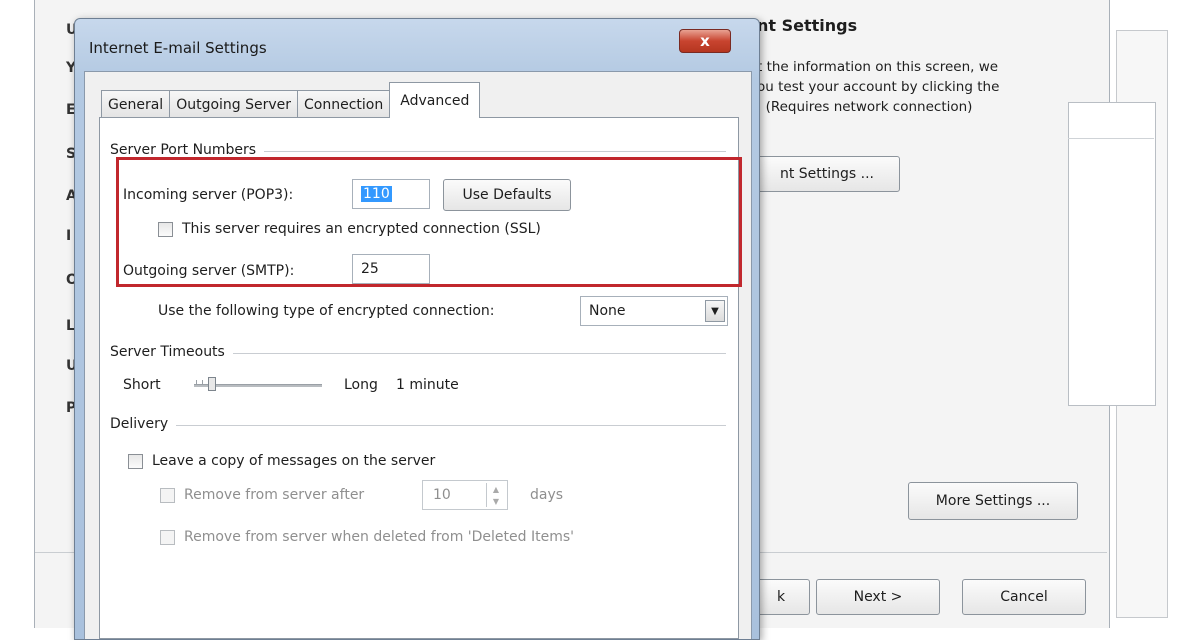 The height and width of the screenshot is (640, 1196). Describe the element at coordinates (442, 495) in the screenshot. I see `remove-after-days-value: 10` at that location.